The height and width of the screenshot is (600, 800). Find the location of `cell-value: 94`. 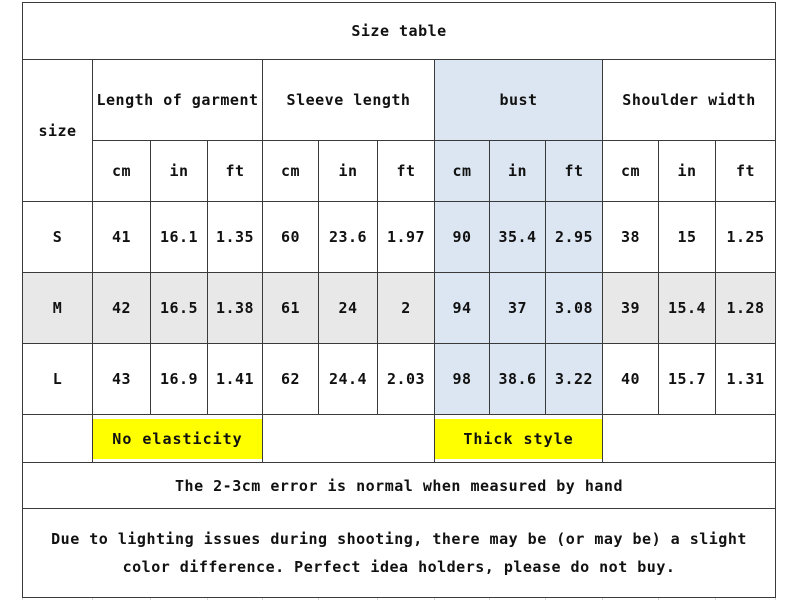

cell-value: 94 is located at coordinates (462, 308).